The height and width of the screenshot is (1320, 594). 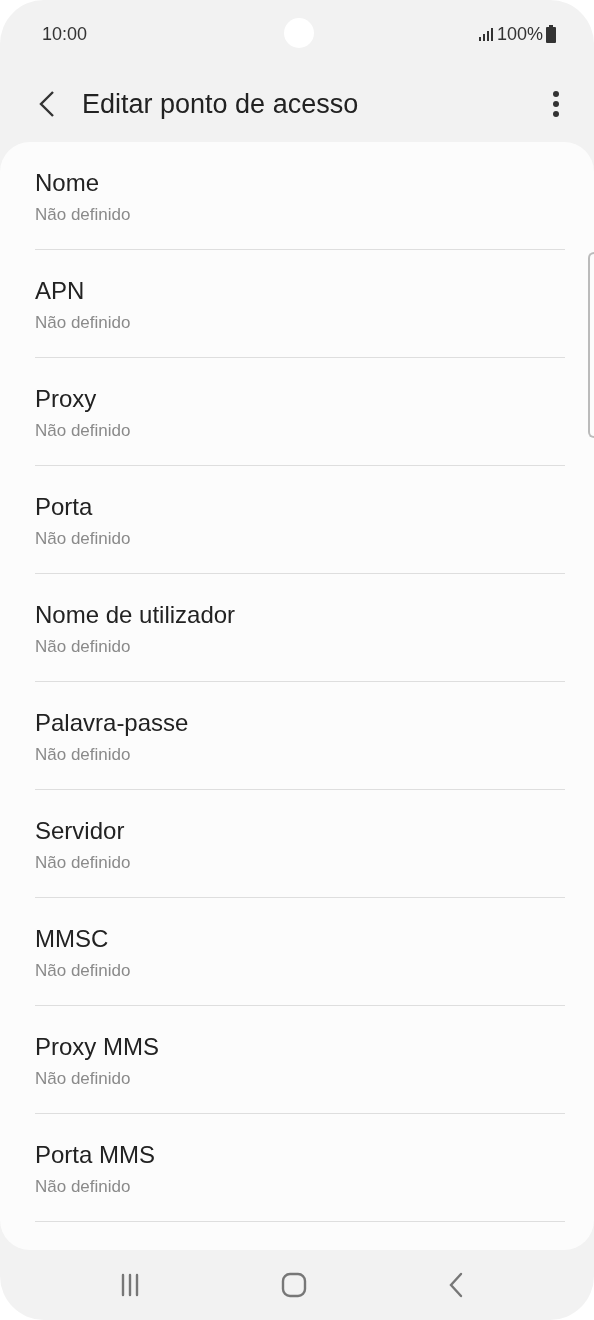 What do you see at coordinates (135, 614) in the screenshot?
I see `setting-label: Nome de utilizador` at bounding box center [135, 614].